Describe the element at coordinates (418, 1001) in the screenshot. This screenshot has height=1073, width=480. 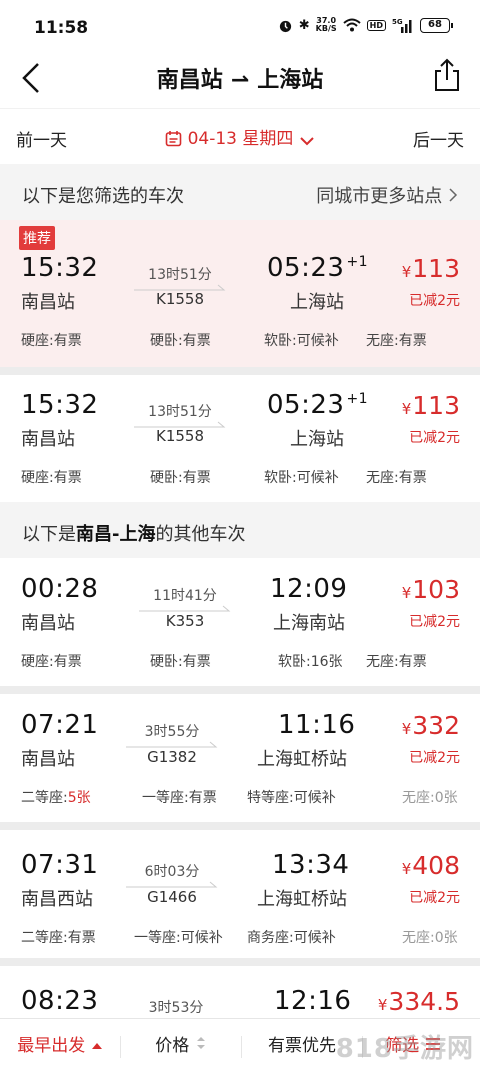
I see `price: ¥334.5` at that location.